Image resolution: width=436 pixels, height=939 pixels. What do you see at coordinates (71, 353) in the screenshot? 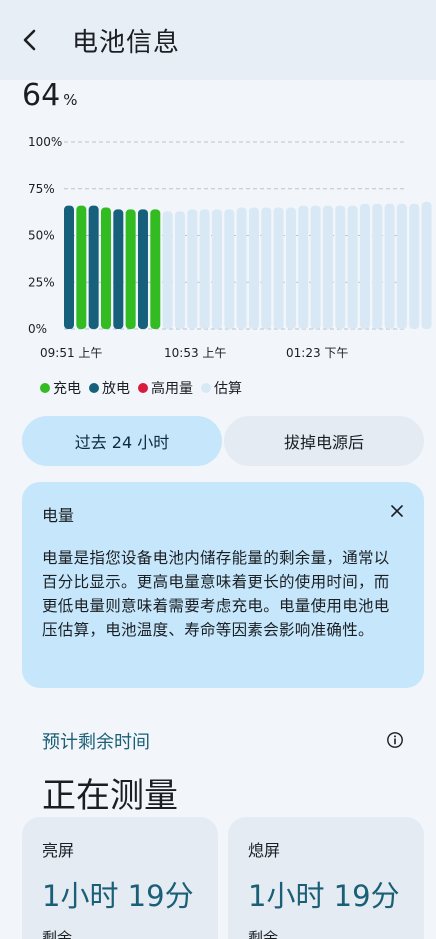
I see `x-tick-label: 09:51 上午` at bounding box center [71, 353].